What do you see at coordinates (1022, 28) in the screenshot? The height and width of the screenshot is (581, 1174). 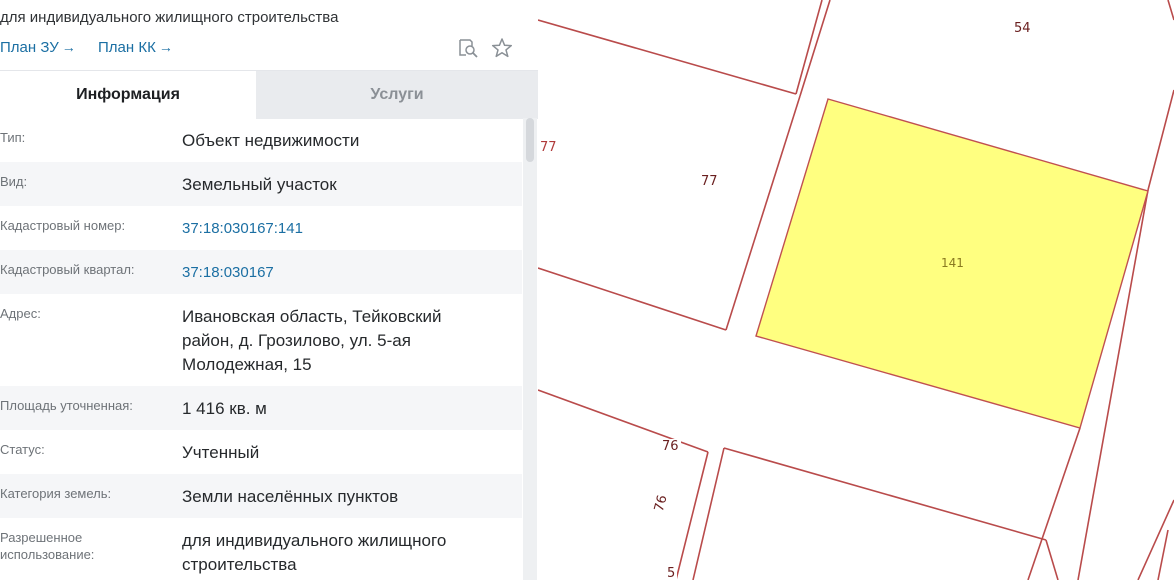 I see `parcel-label-54: 54` at bounding box center [1022, 28].